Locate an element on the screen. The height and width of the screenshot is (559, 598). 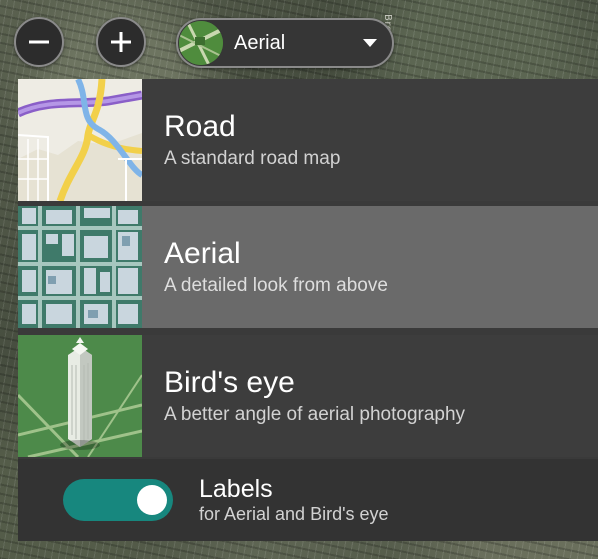
map-style-selector: Aerial is located at coordinates (285, 43).